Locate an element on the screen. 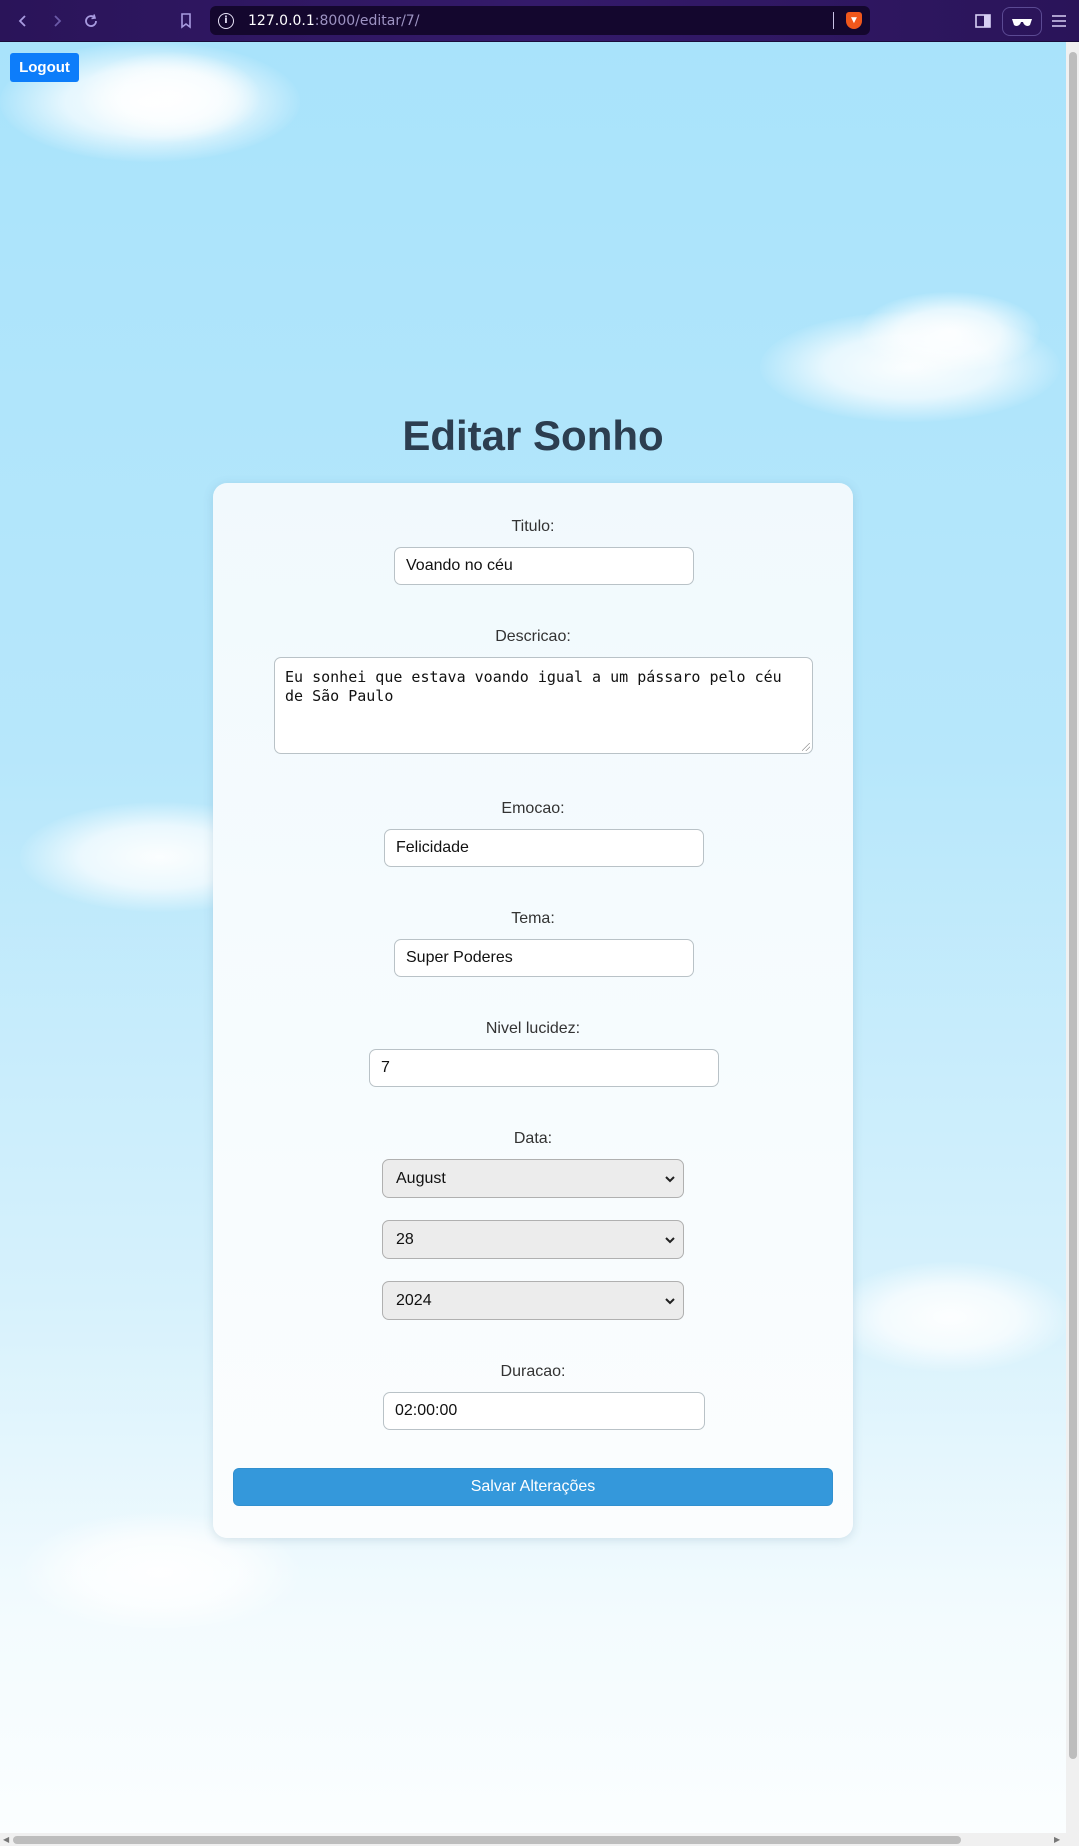  nivel-lucidez-label: Nivel lucidez: is located at coordinates (533, 1028).